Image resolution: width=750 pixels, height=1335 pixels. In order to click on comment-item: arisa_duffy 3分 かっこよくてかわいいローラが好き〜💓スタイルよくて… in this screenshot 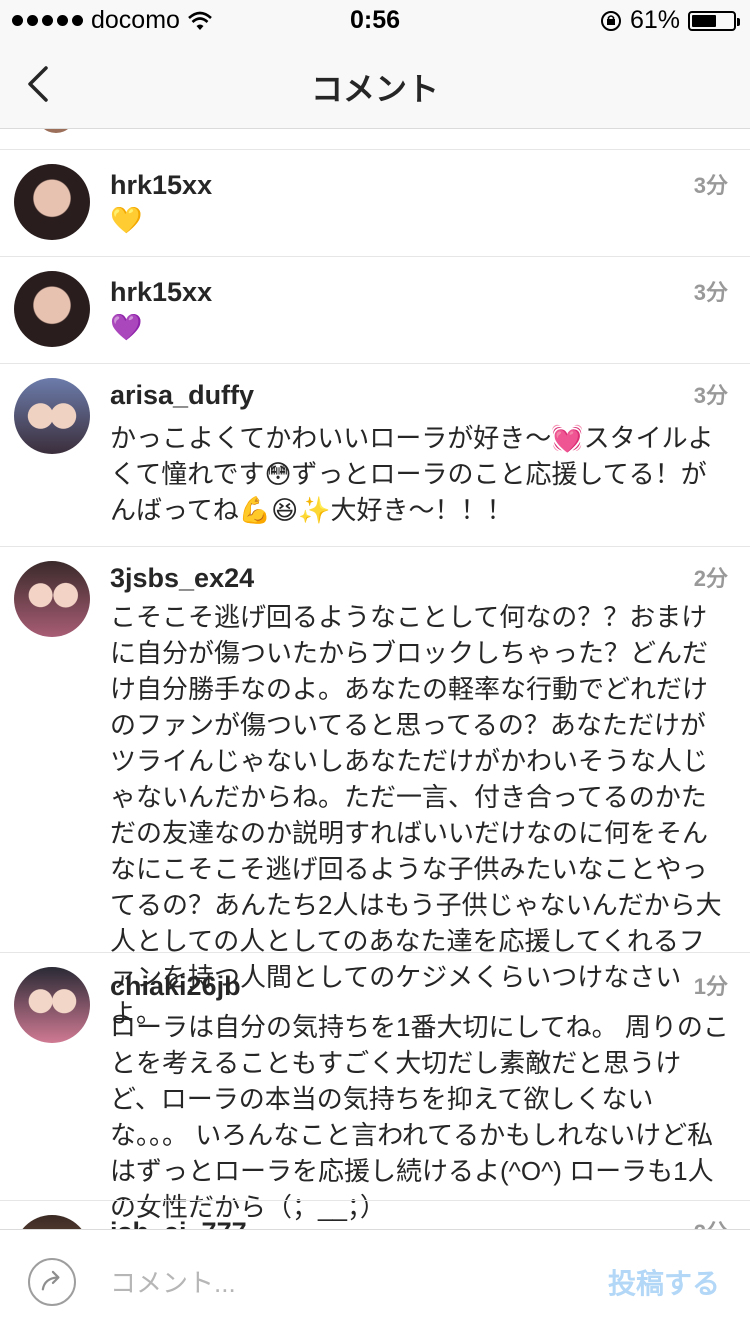, I will do `click(375, 454)`.